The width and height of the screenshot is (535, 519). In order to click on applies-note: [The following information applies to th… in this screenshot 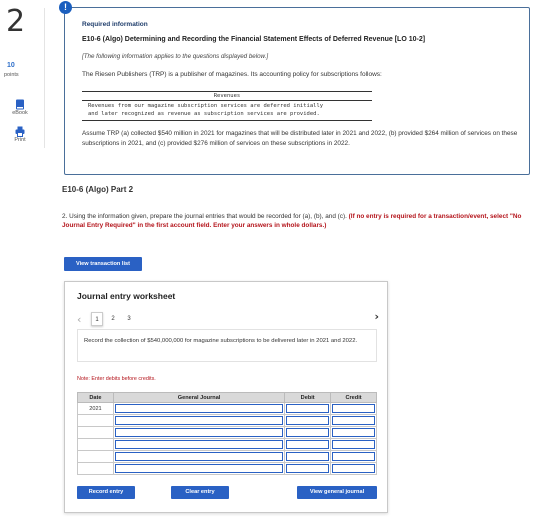, I will do `click(175, 56)`.